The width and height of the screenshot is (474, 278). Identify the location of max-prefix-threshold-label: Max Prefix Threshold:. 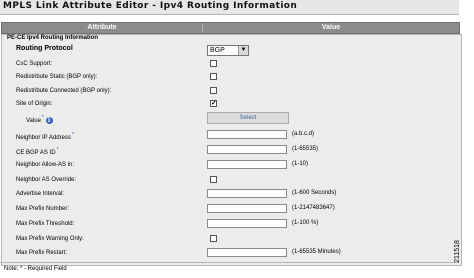
(45, 224).